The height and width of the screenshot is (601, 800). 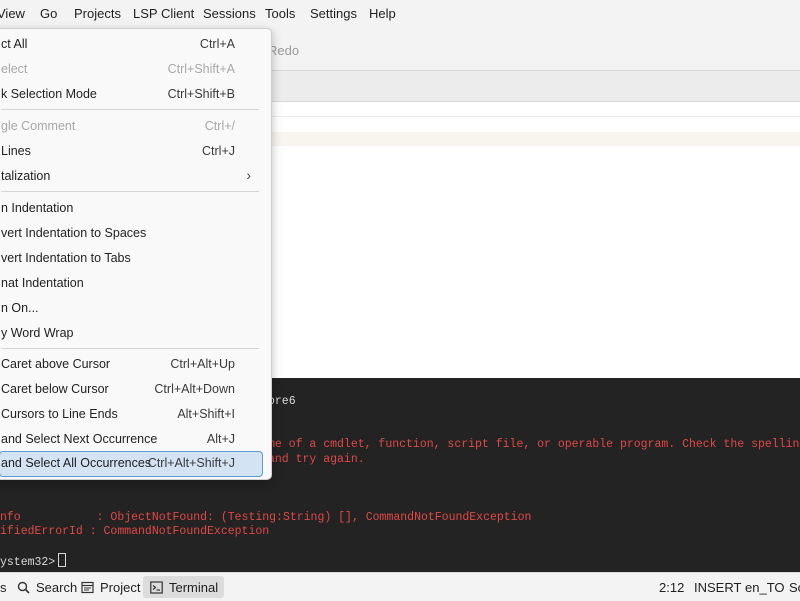 I want to click on menu-item-label: nat Indentation, so click(x=42, y=283).